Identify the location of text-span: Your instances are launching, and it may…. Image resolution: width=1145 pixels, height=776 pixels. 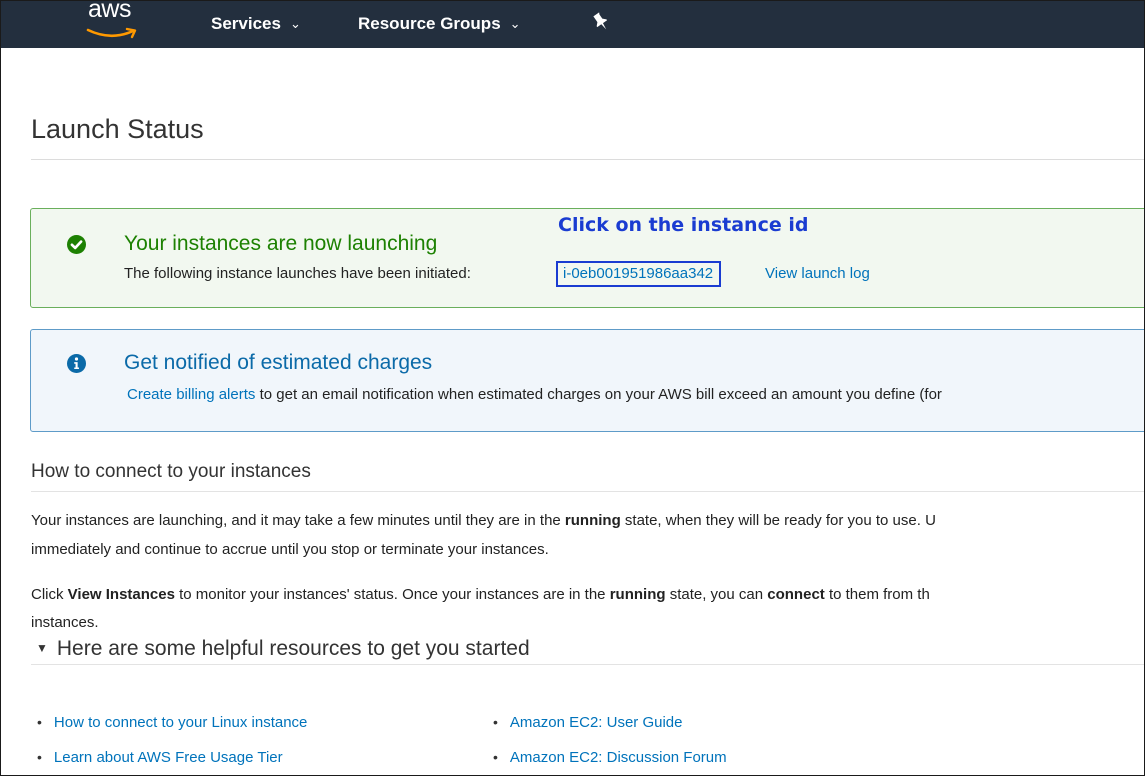
(298, 520).